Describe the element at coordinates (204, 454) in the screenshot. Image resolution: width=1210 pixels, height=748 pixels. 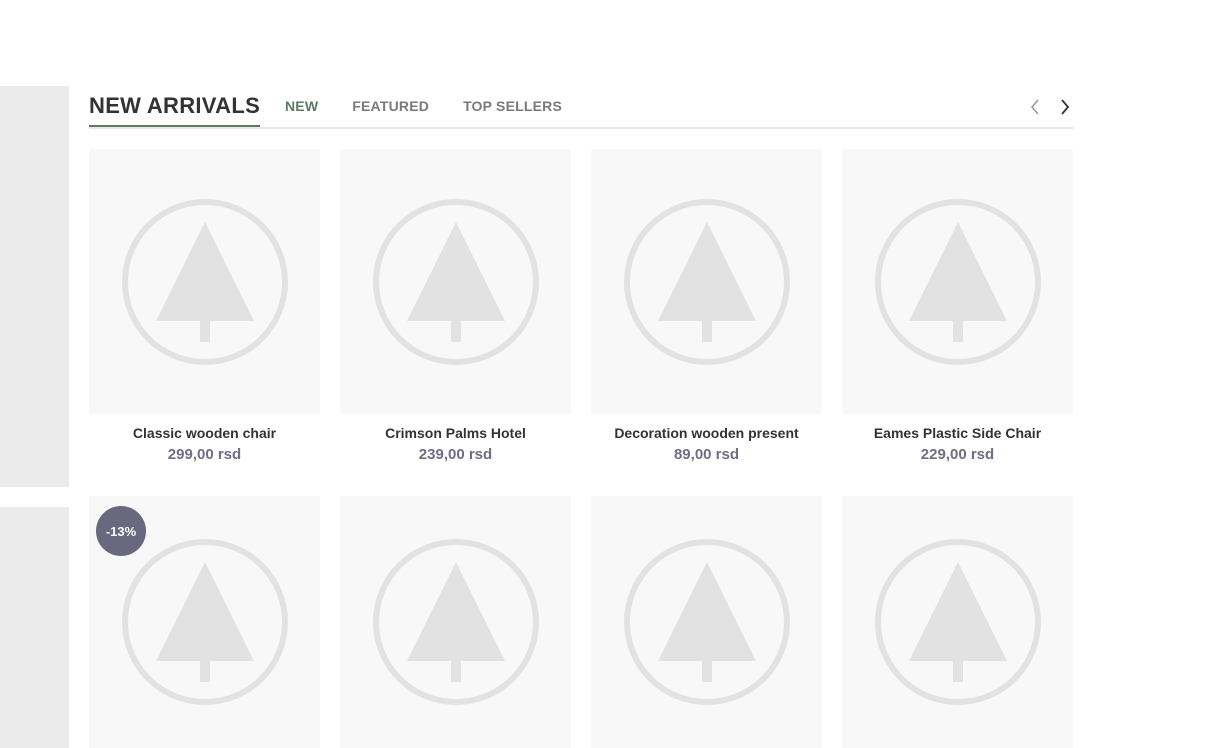
I see `product-price: 299,00 rsd` at that location.